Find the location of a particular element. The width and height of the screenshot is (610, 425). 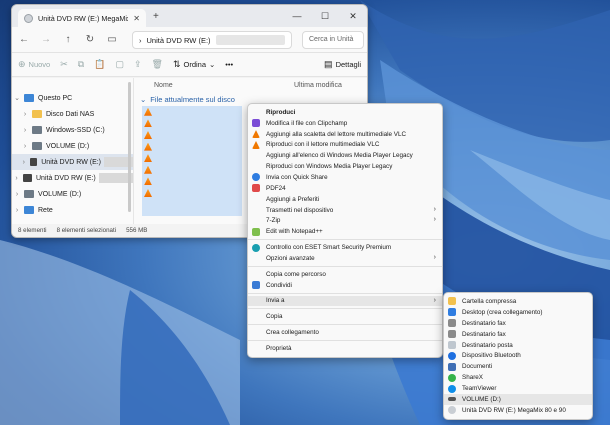

maximize-icon: ☐ is located at coordinates (325, 16).